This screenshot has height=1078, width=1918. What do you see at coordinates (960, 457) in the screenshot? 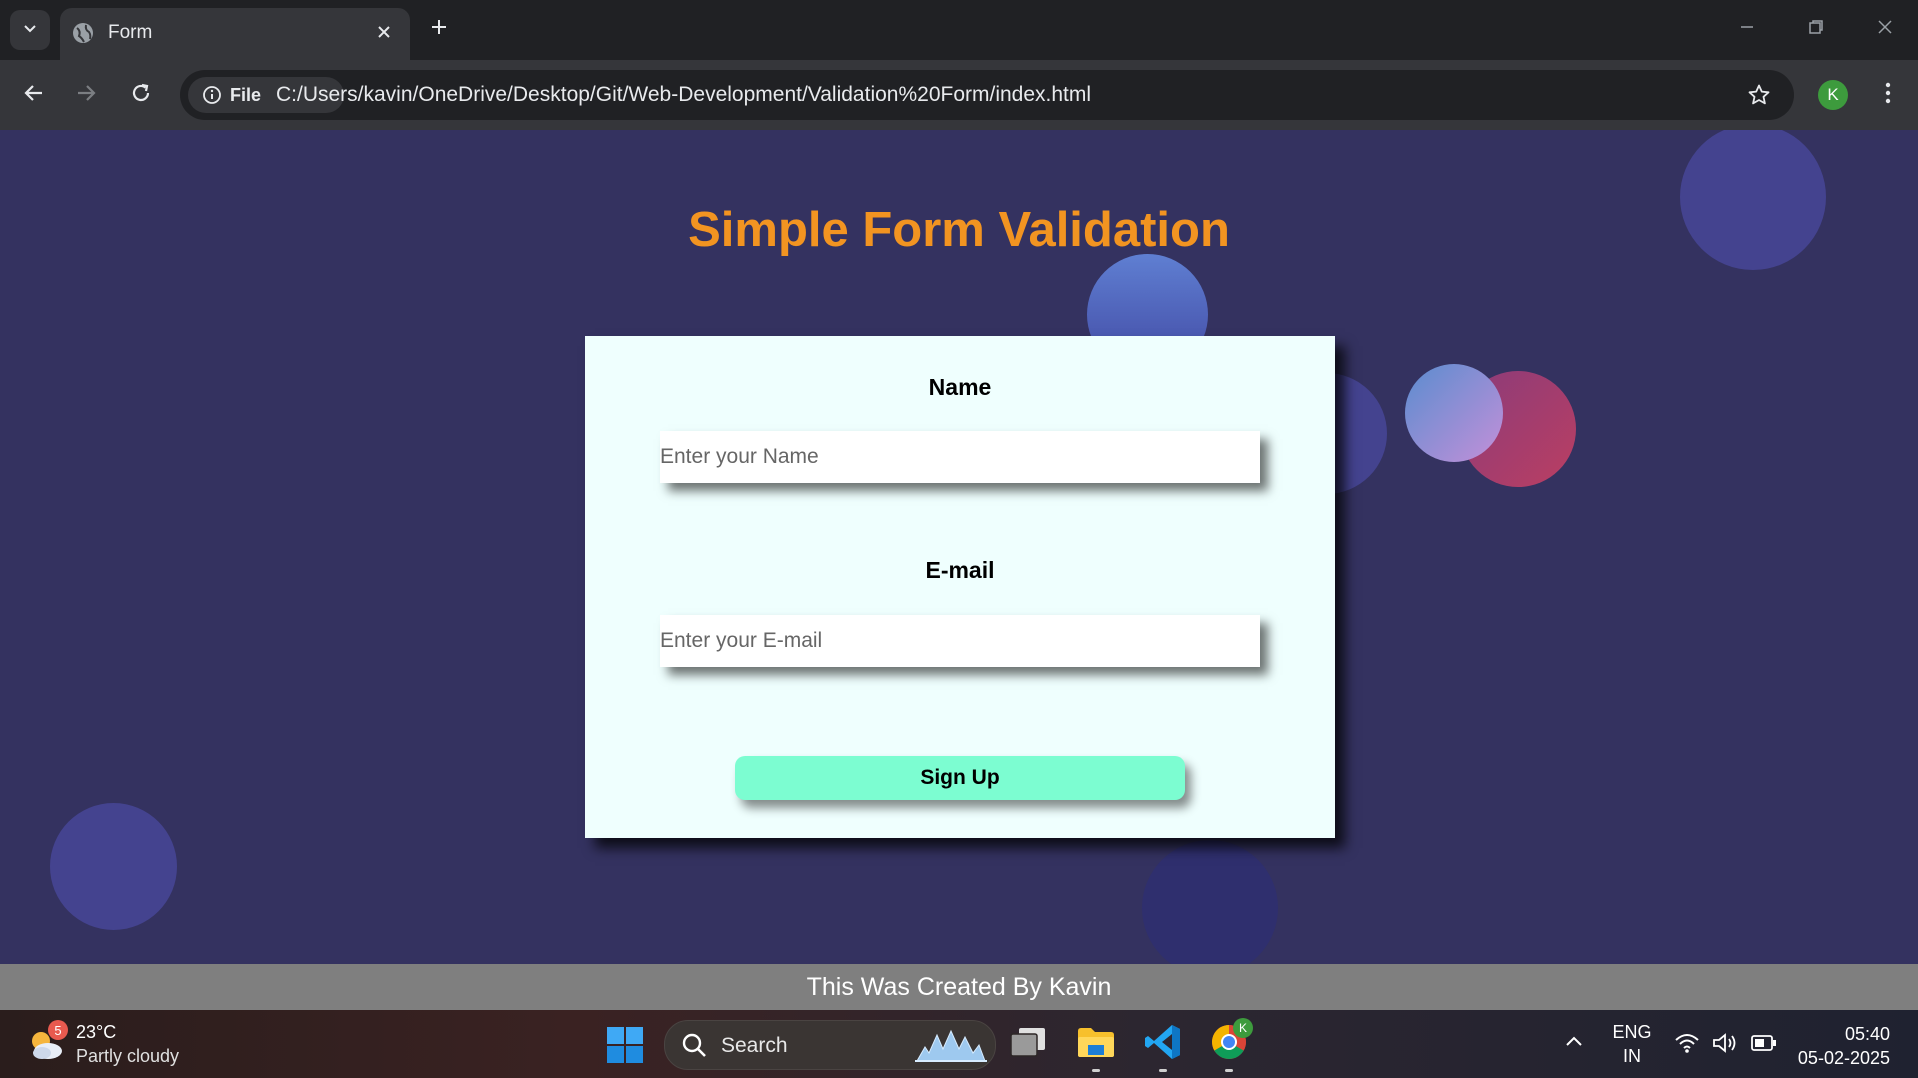
I see `name-input` at bounding box center [960, 457].